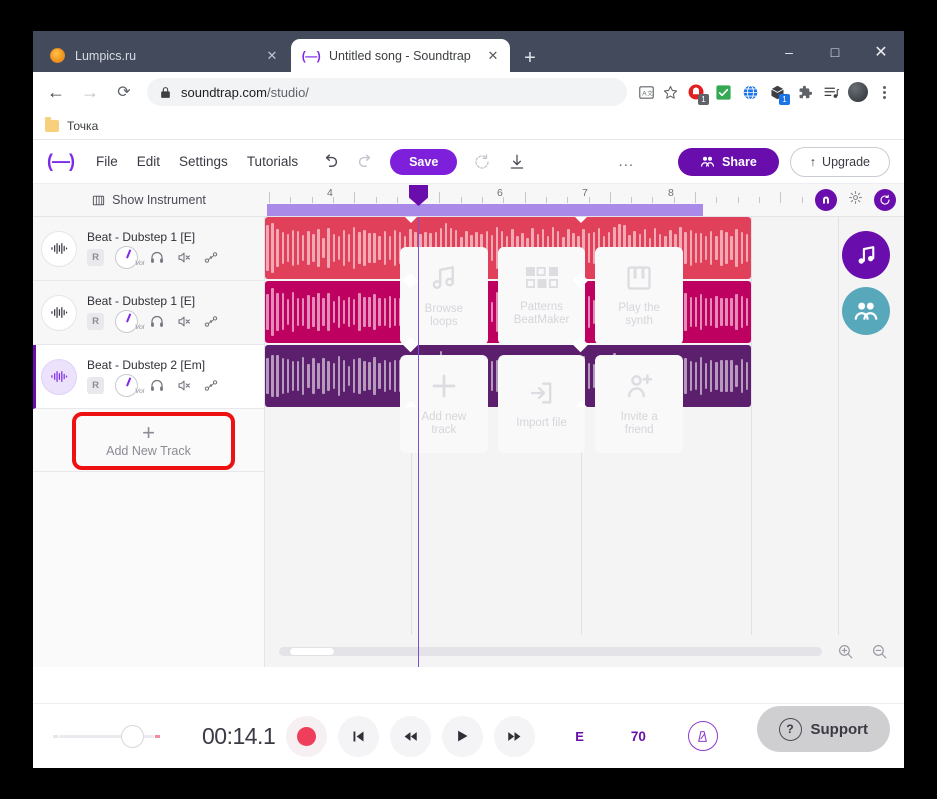 The image size is (937, 799). I want to click on skip-to-start-button, so click(359, 736).